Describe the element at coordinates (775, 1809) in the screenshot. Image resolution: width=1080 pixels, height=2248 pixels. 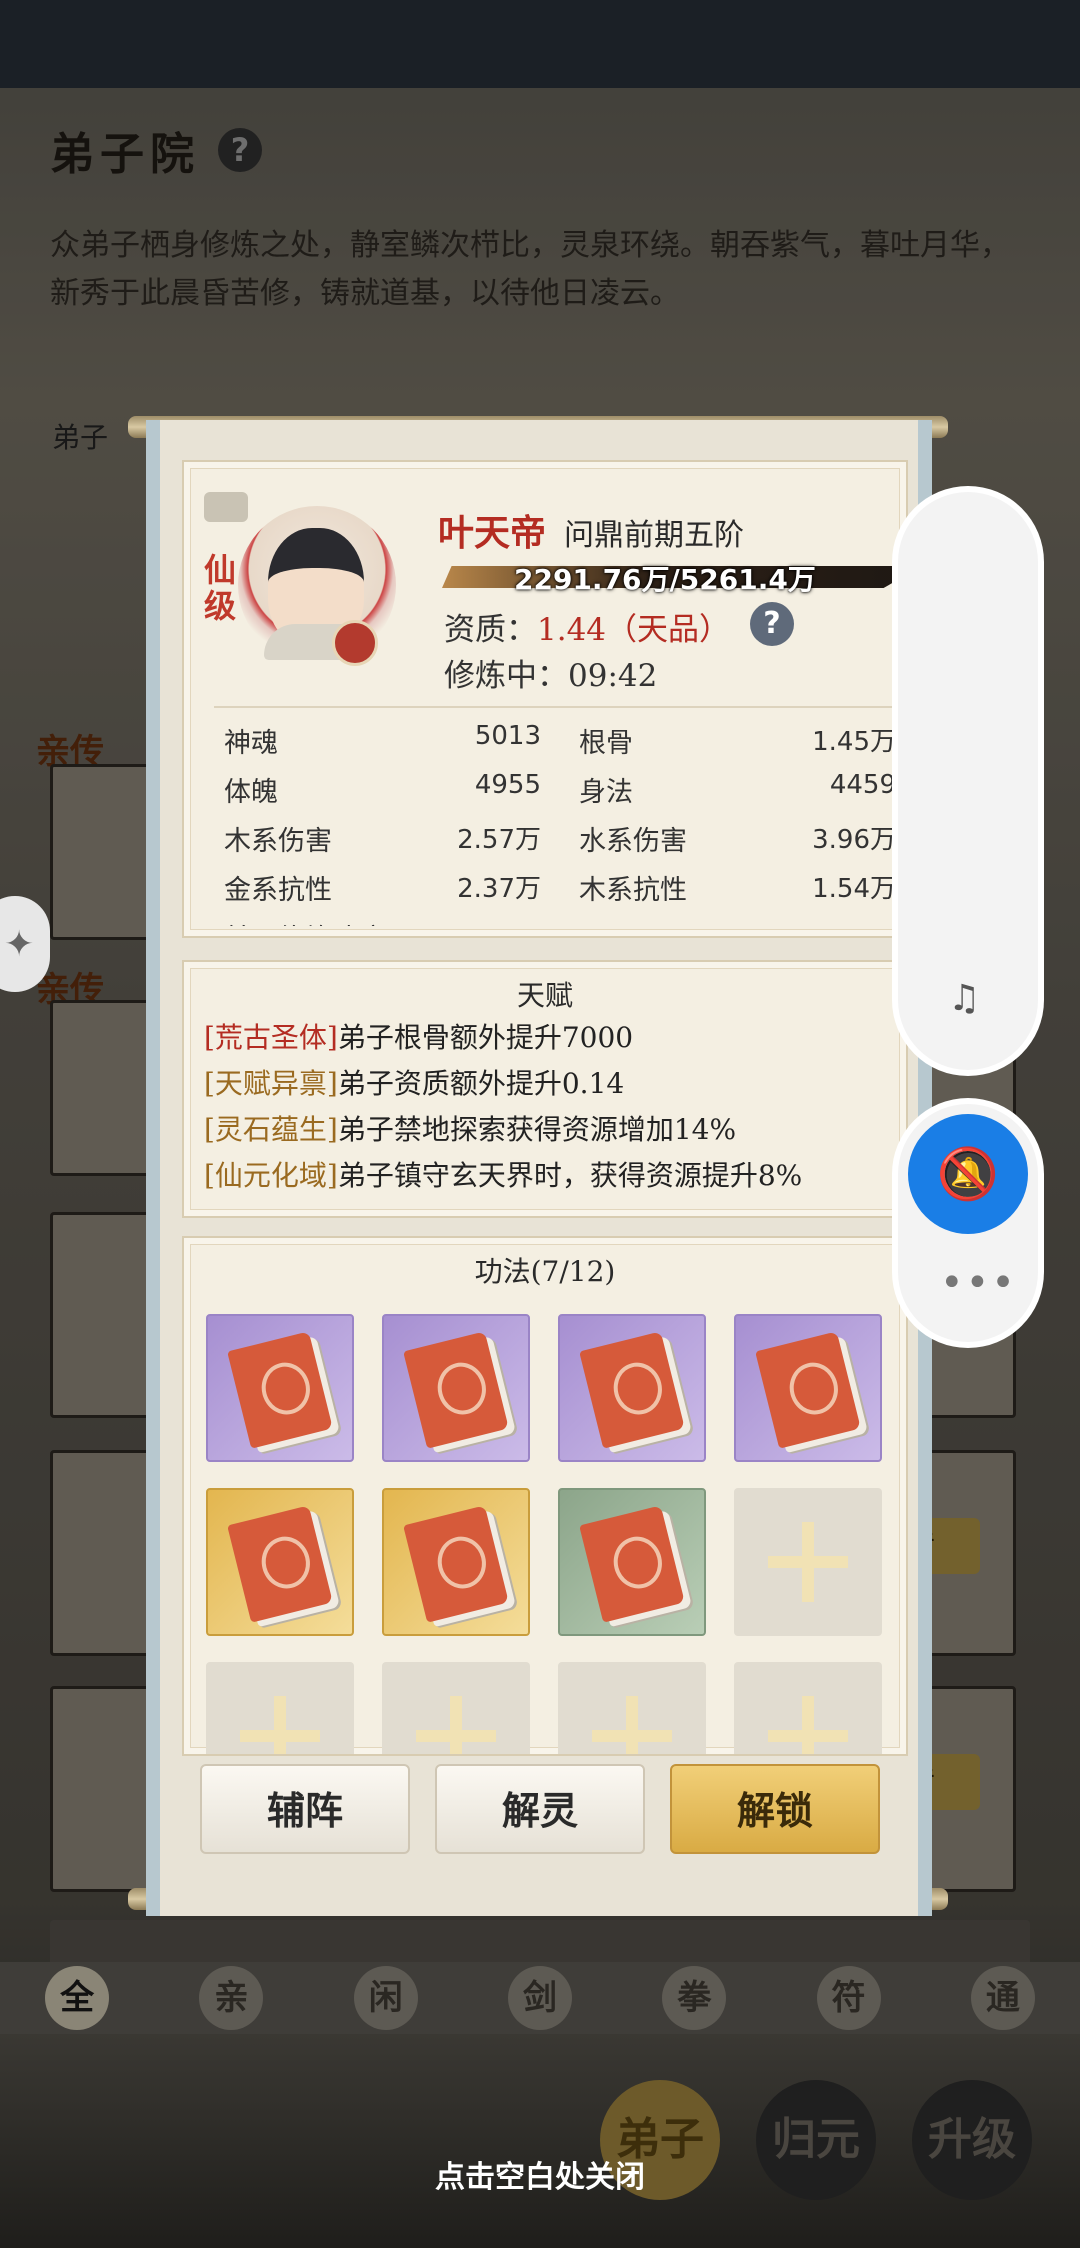
I see `unlock-button: 解锁` at that location.